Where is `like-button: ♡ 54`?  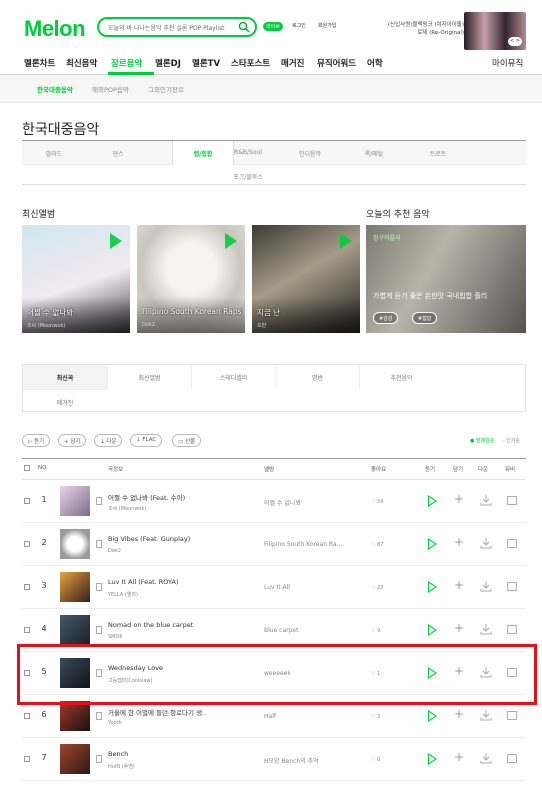
like-button: ♡ 54 is located at coordinates (377, 502).